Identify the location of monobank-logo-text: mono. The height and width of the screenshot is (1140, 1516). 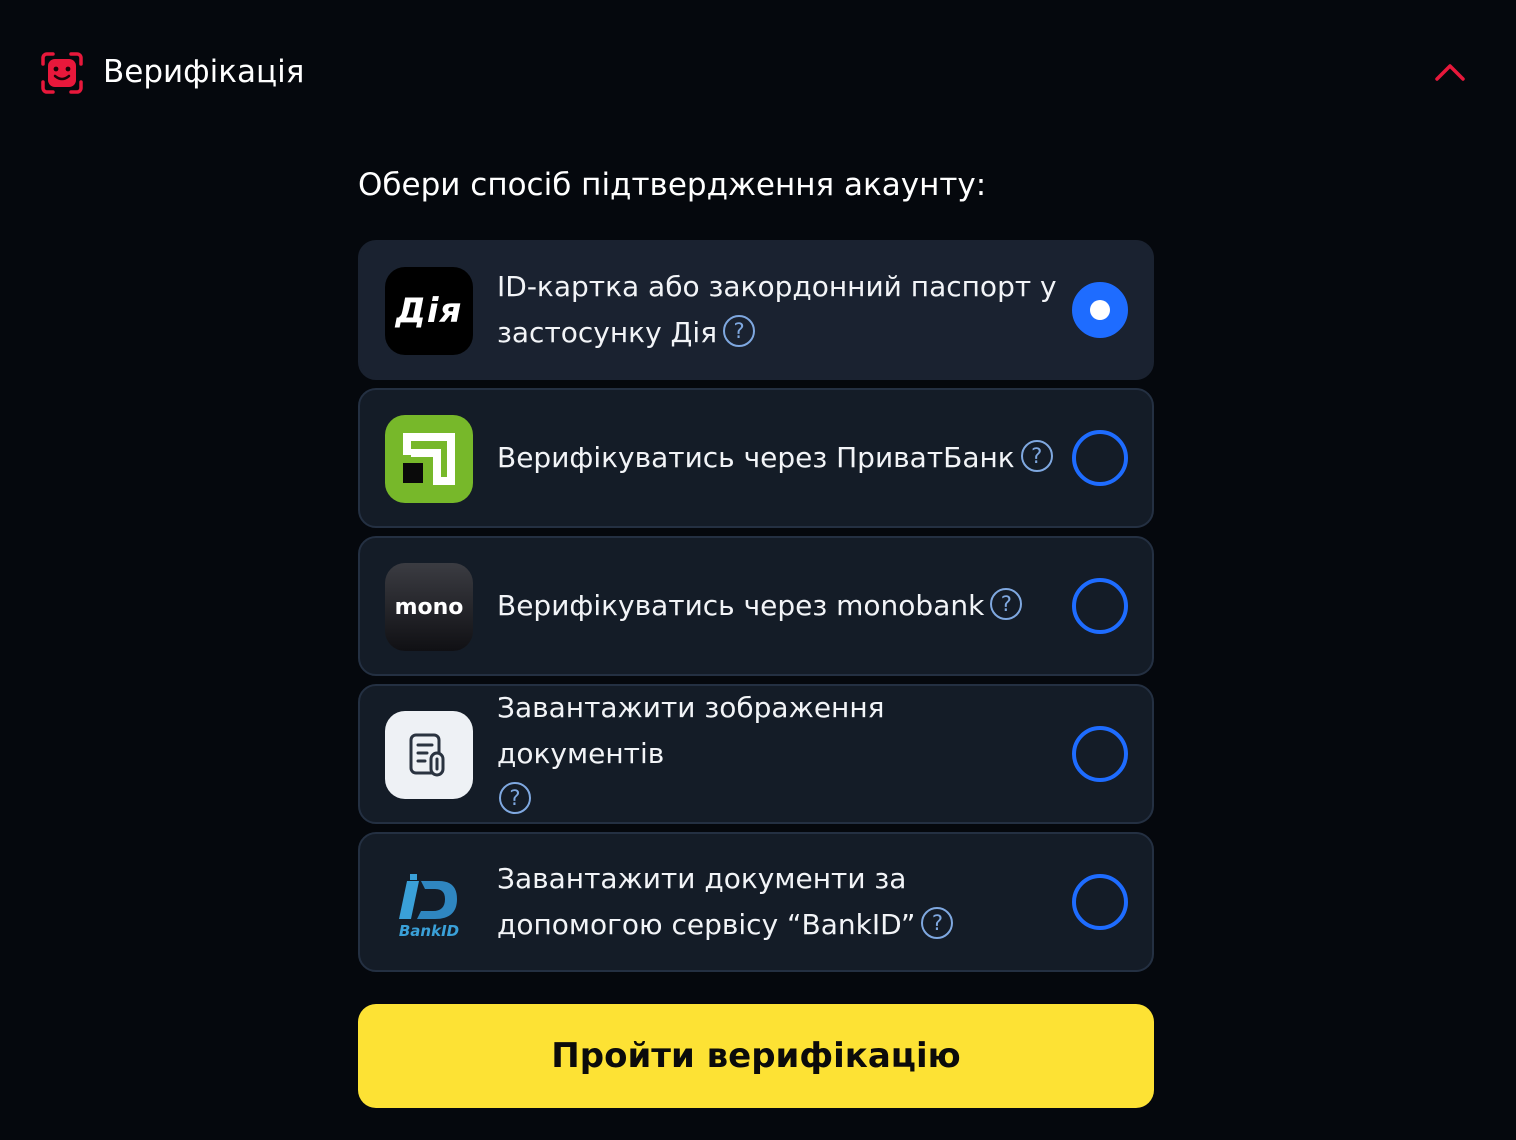
(429, 607).